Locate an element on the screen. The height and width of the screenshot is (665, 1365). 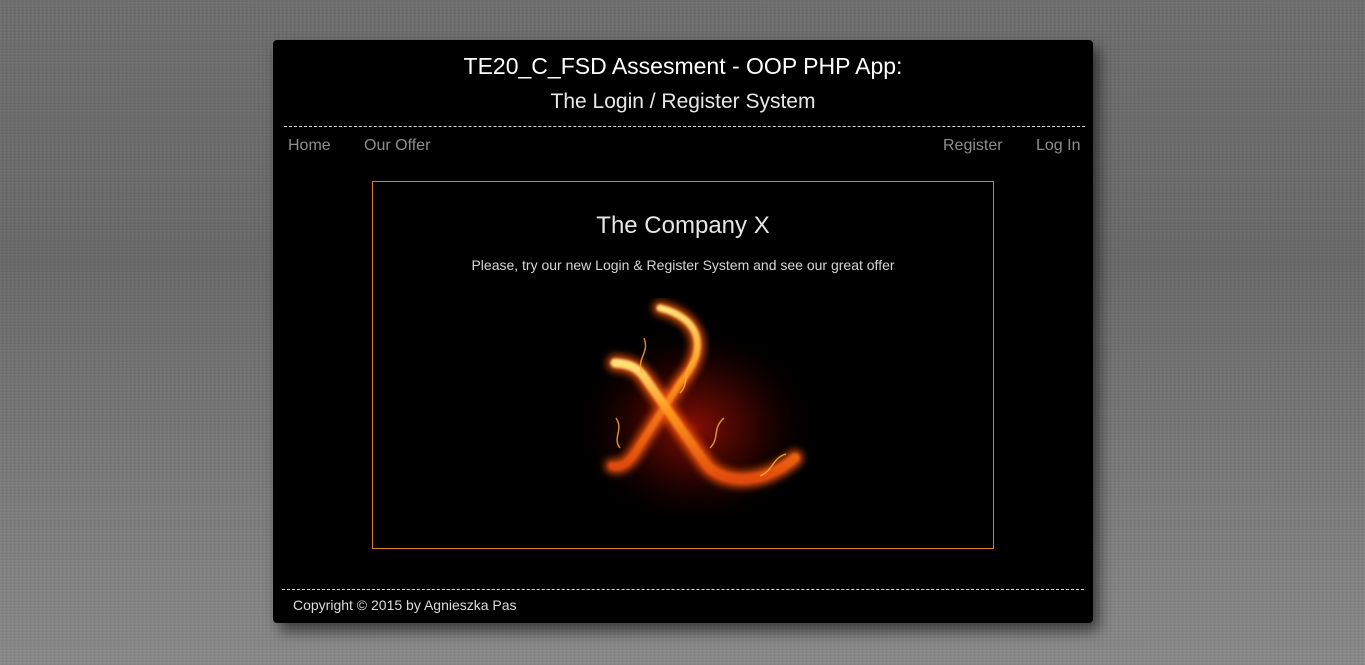
footer-divider is located at coordinates (683, 589).